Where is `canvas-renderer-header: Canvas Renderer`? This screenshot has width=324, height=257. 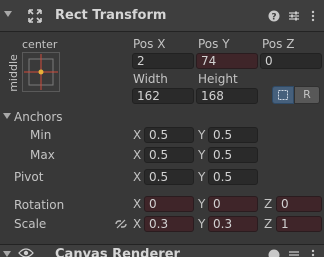
canvas-renderer-header: Canvas Renderer is located at coordinates (162, 250).